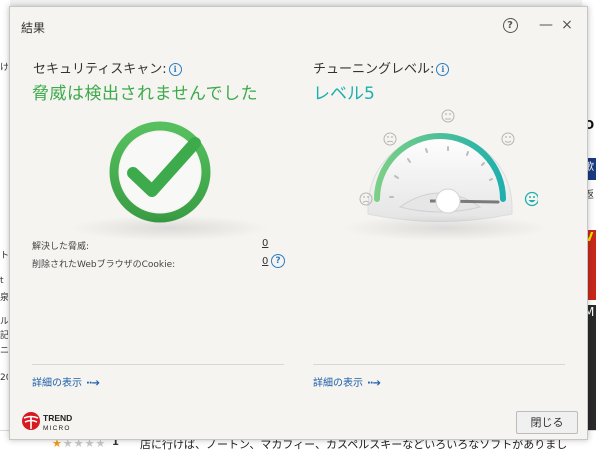  What do you see at coordinates (57, 383) in the screenshot?
I see `security-details-label: 詳細の表示` at bounding box center [57, 383].